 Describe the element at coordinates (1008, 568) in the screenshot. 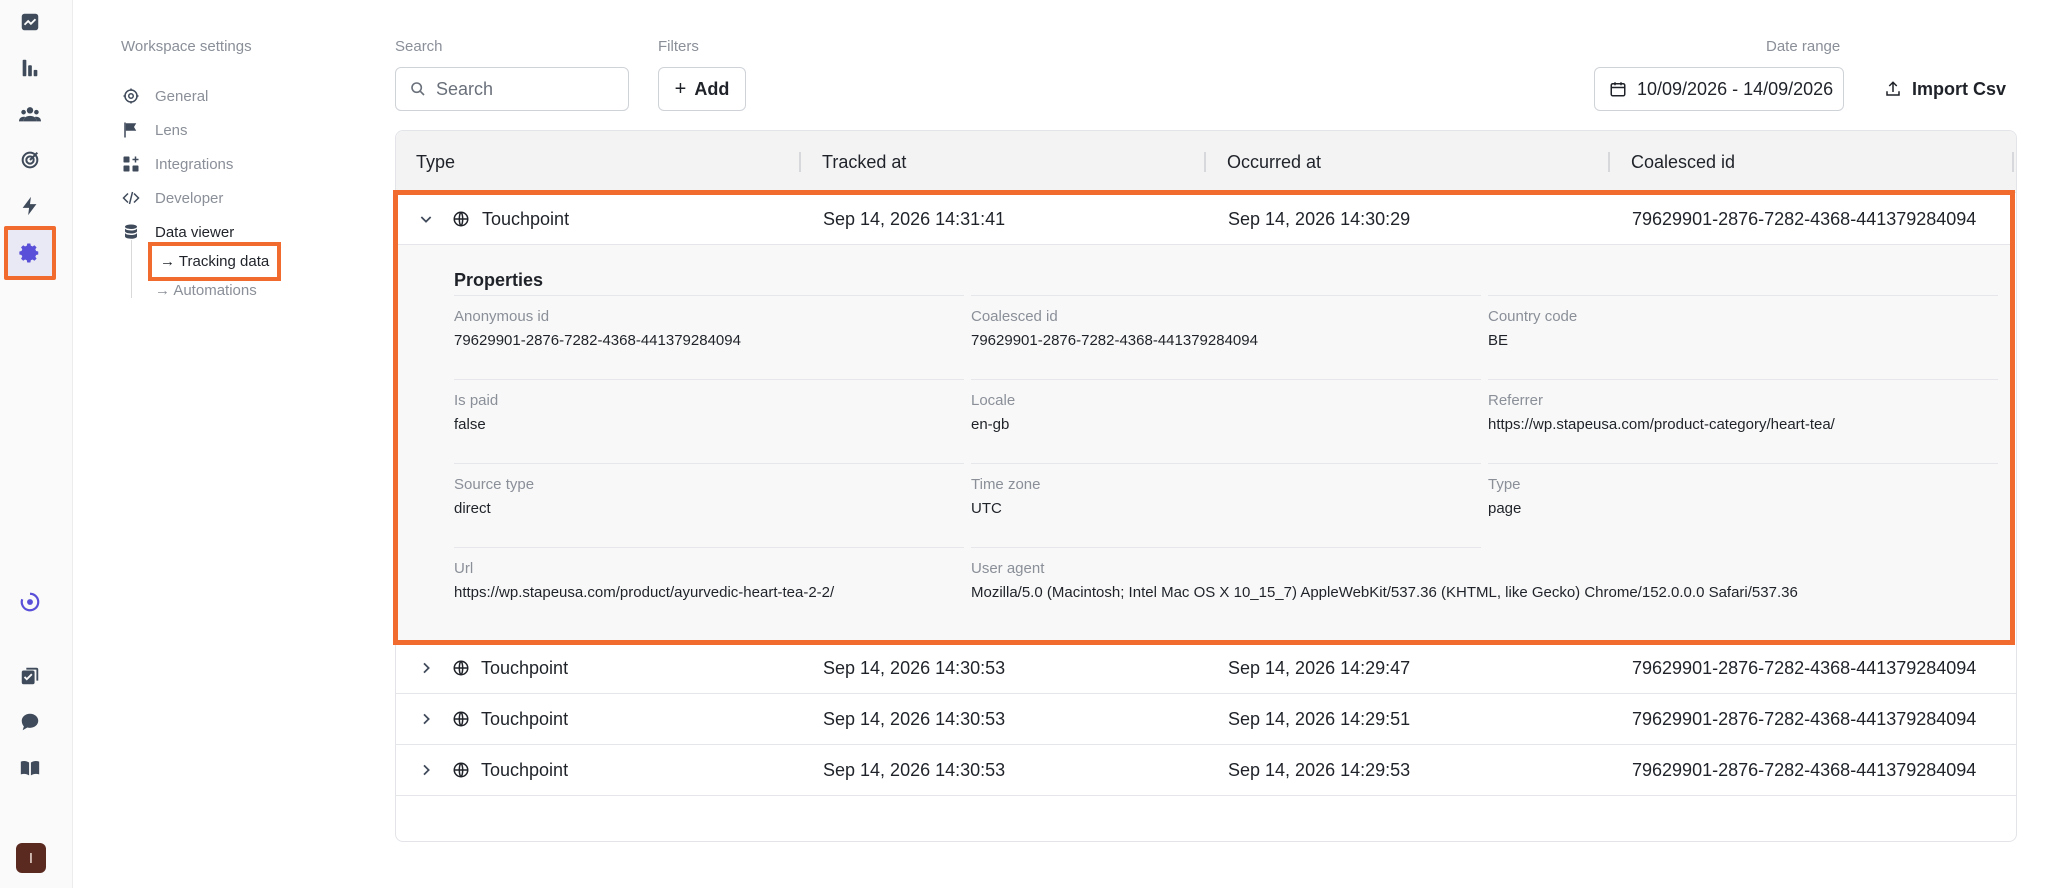

I see `property-label: User agent` at that location.